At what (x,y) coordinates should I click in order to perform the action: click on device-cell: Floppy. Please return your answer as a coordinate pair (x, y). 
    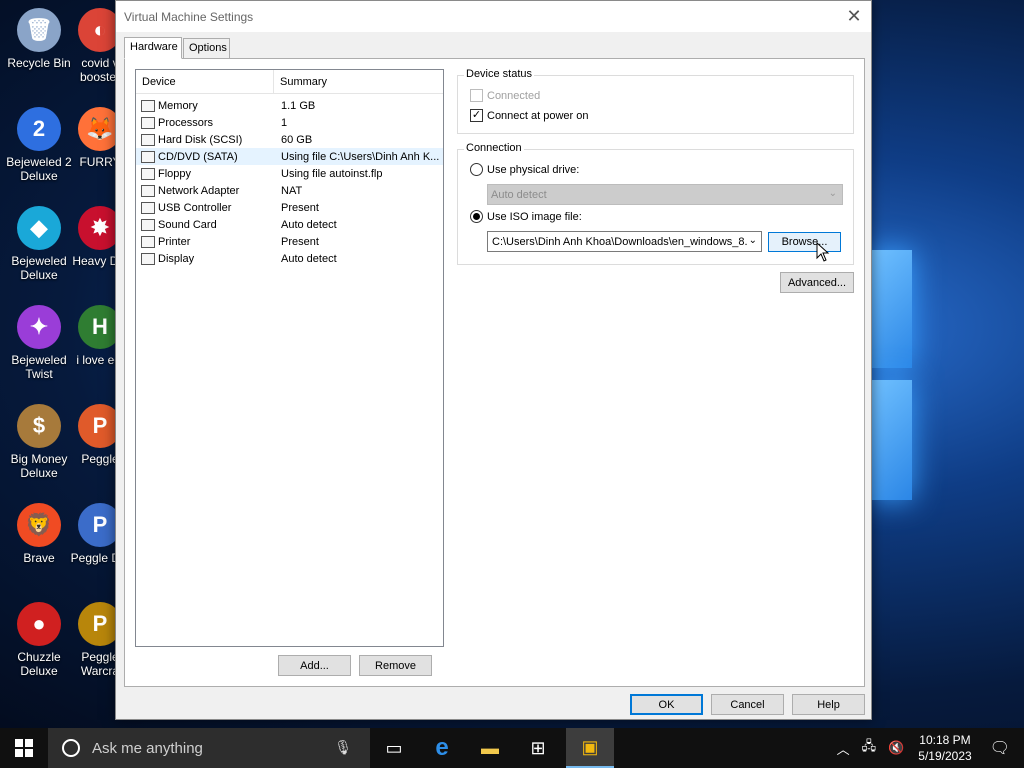
    Looking at the image, I should click on (205, 173).